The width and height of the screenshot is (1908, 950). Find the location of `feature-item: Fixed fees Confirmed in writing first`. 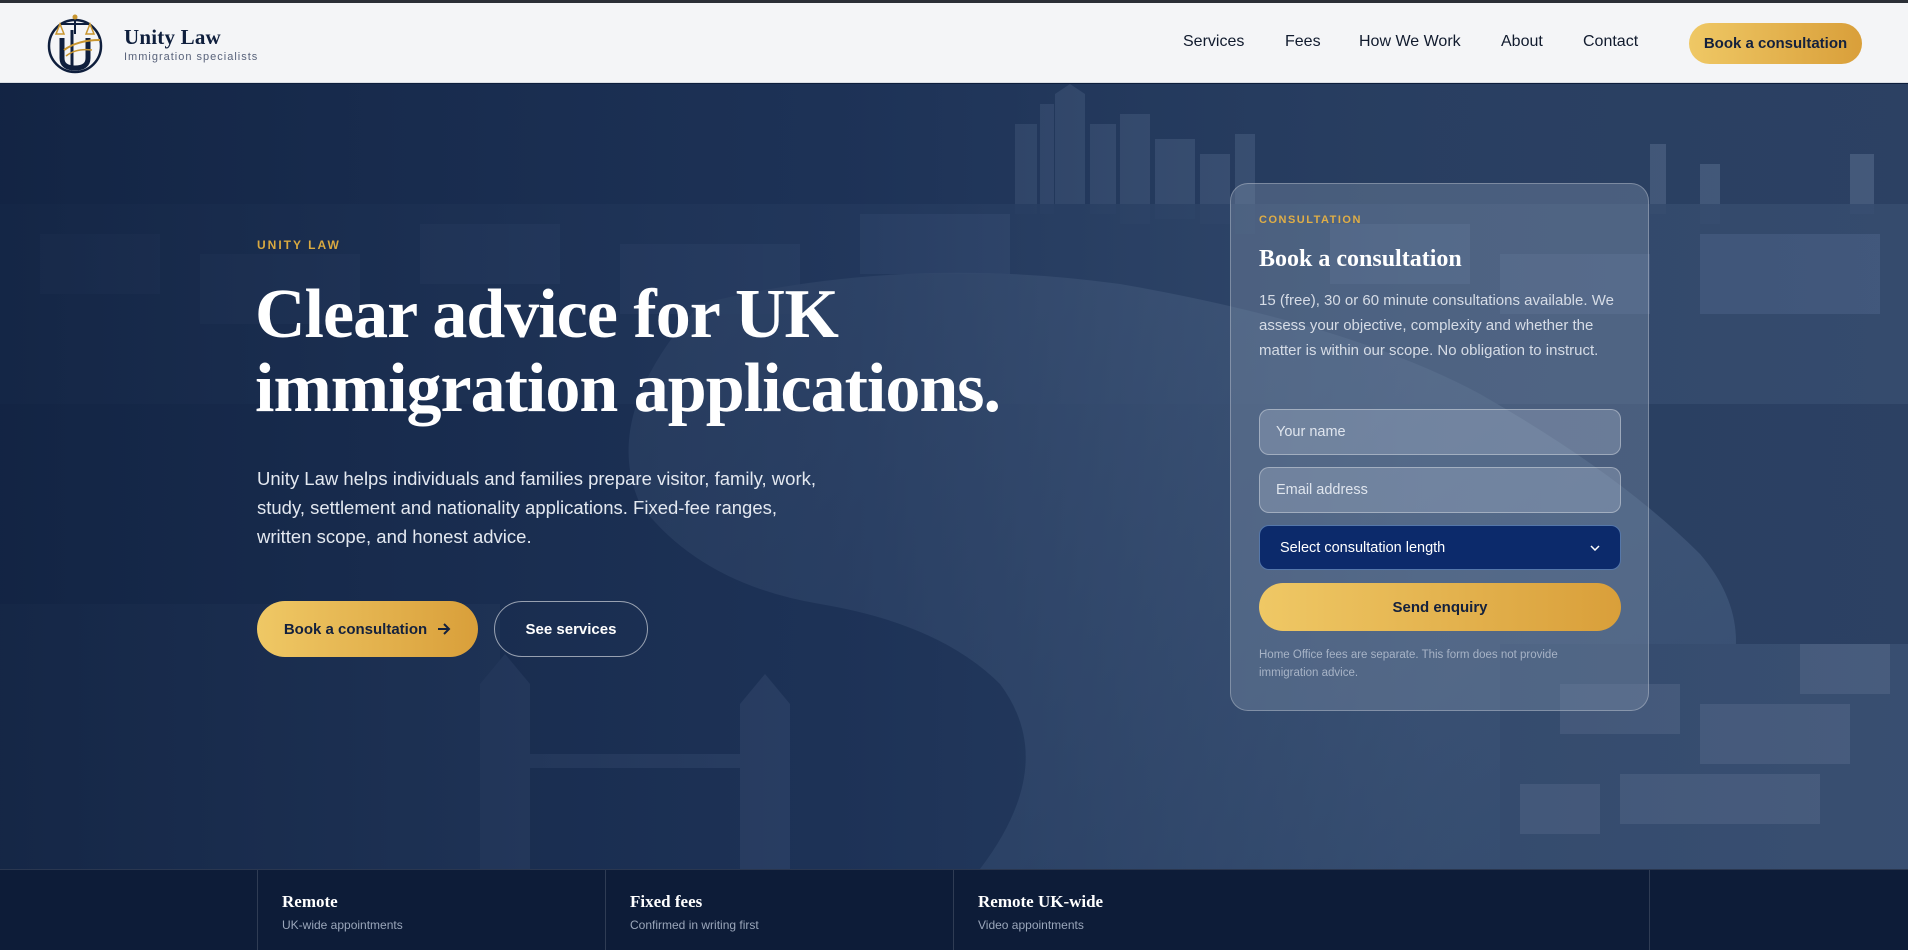

feature-item: Fixed fees Confirmed in writing first is located at coordinates (779, 910).